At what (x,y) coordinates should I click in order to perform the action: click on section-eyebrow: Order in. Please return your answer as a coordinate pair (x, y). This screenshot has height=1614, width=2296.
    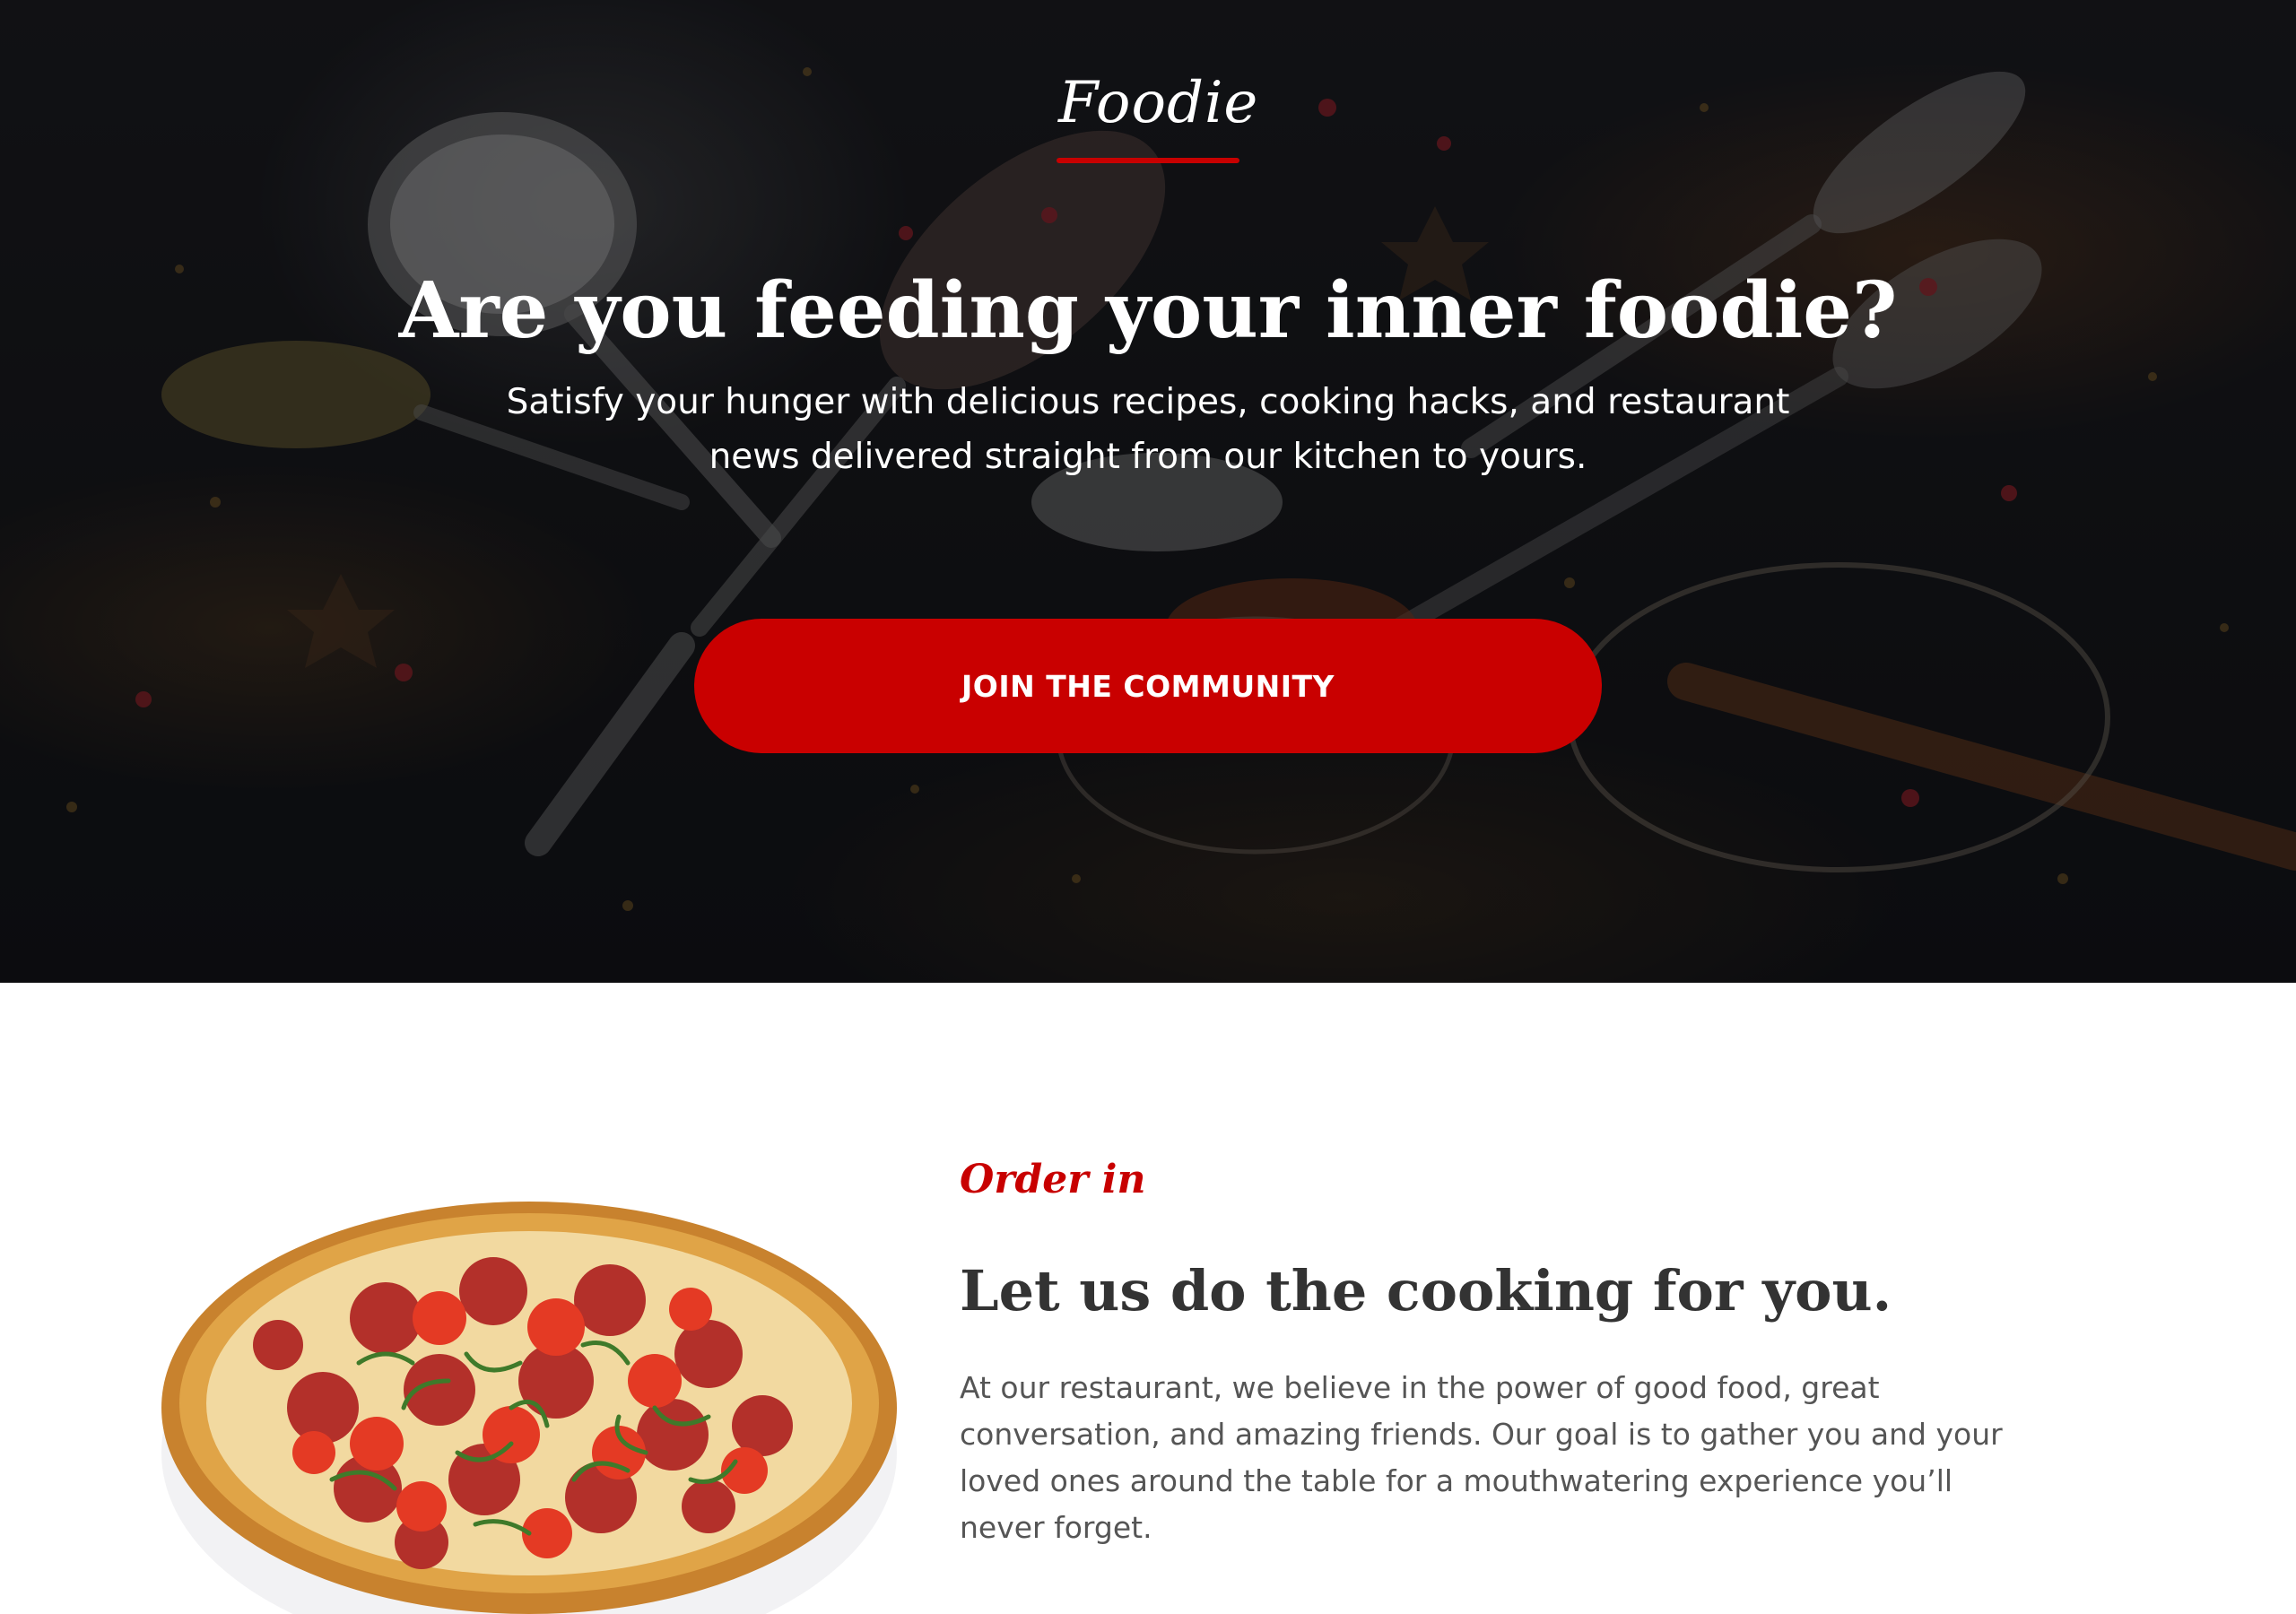
    Looking at the image, I should click on (1053, 1179).